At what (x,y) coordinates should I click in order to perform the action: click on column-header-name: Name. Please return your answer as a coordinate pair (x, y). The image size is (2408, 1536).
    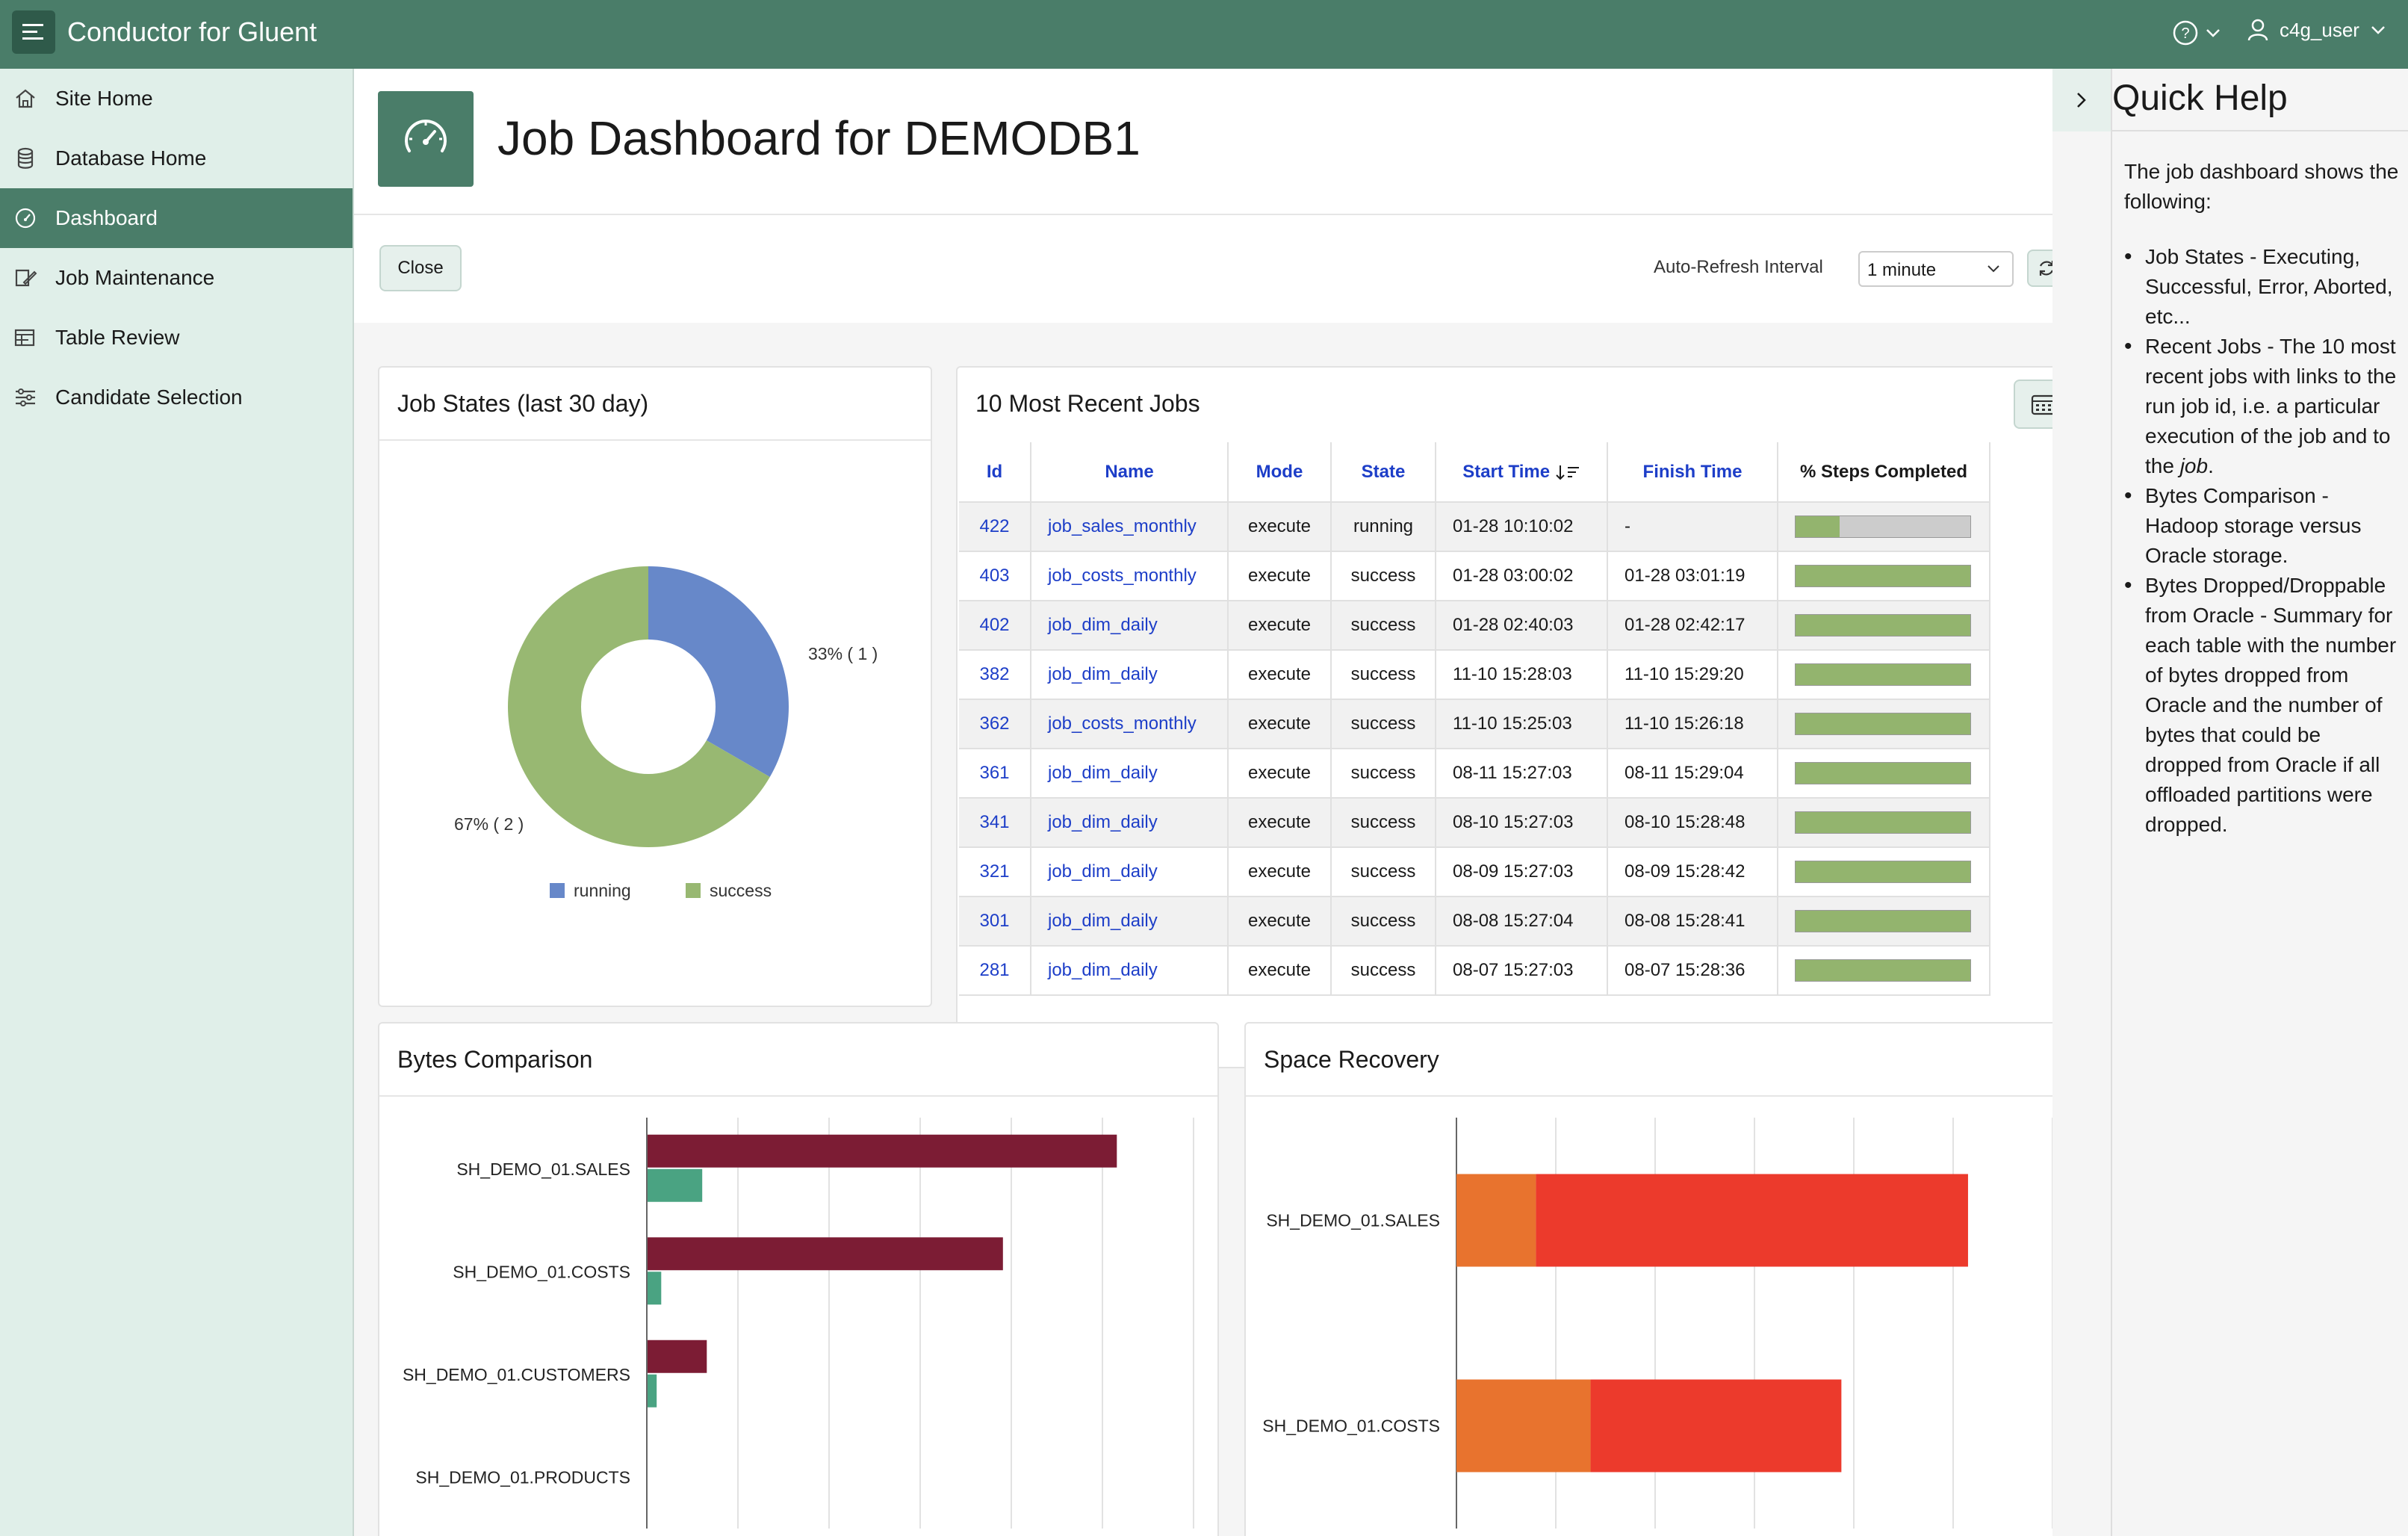
    Looking at the image, I should click on (1130, 472).